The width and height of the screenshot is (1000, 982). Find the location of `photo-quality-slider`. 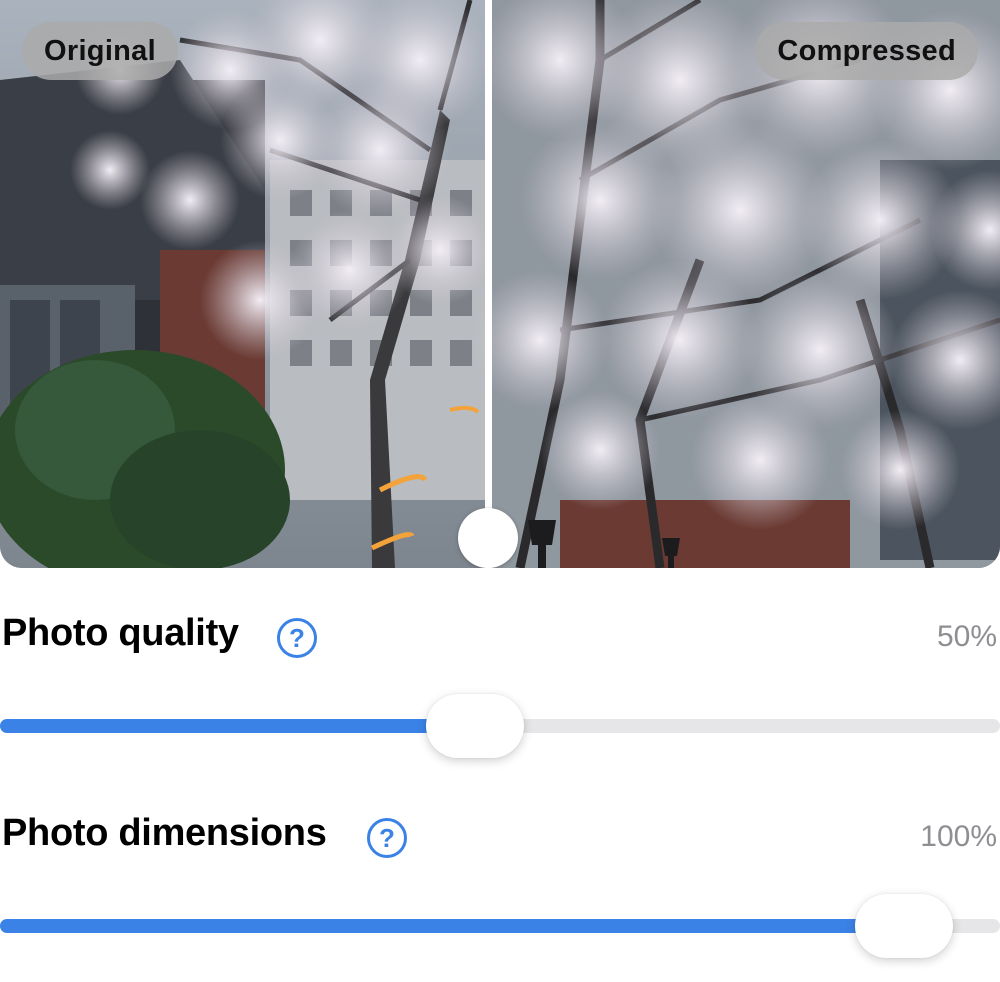

photo-quality-slider is located at coordinates (500, 726).